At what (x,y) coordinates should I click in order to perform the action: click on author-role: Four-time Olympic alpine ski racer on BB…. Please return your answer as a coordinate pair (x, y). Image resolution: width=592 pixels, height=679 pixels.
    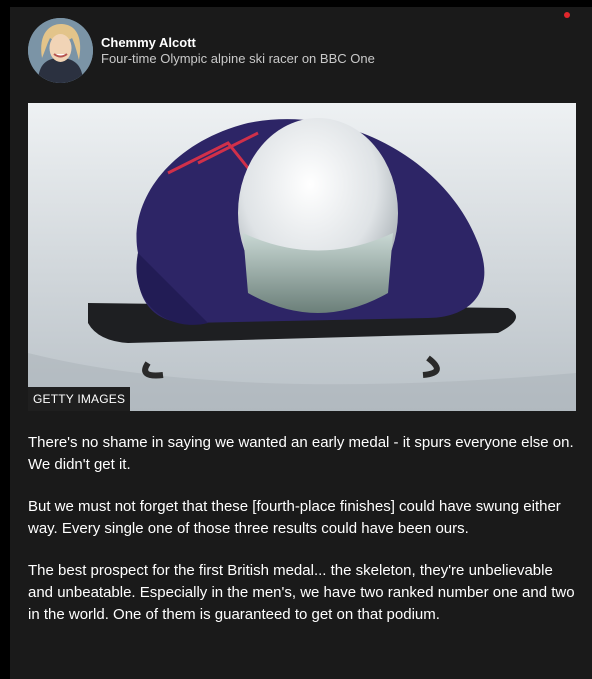
    Looking at the image, I should click on (238, 58).